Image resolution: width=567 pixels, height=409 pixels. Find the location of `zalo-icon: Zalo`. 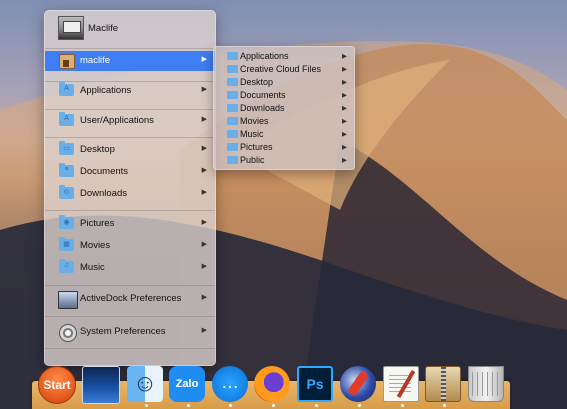

zalo-icon: Zalo is located at coordinates (187, 384).